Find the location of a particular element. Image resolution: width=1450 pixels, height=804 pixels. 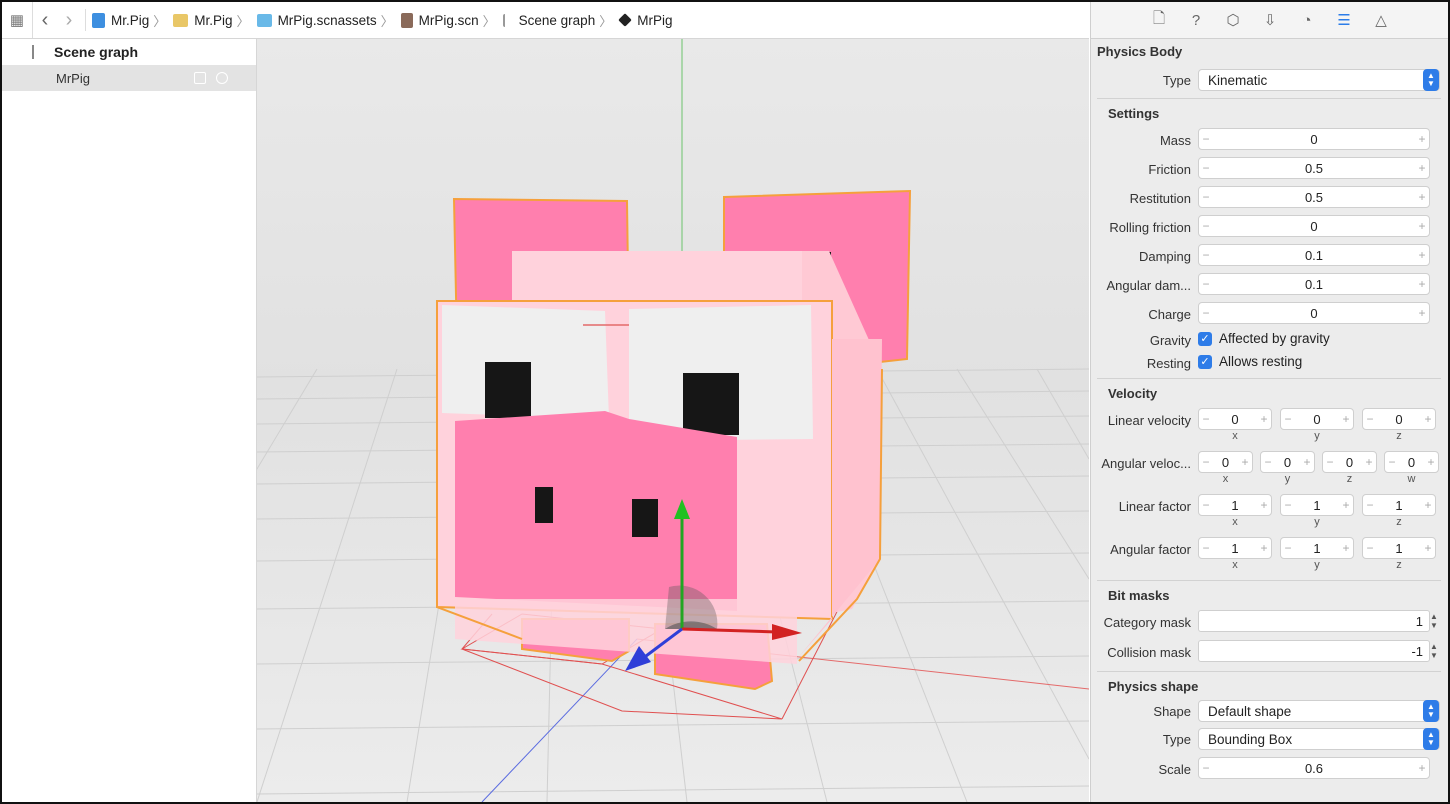

angular-factor-x: −1 + is located at coordinates (1235, 548).